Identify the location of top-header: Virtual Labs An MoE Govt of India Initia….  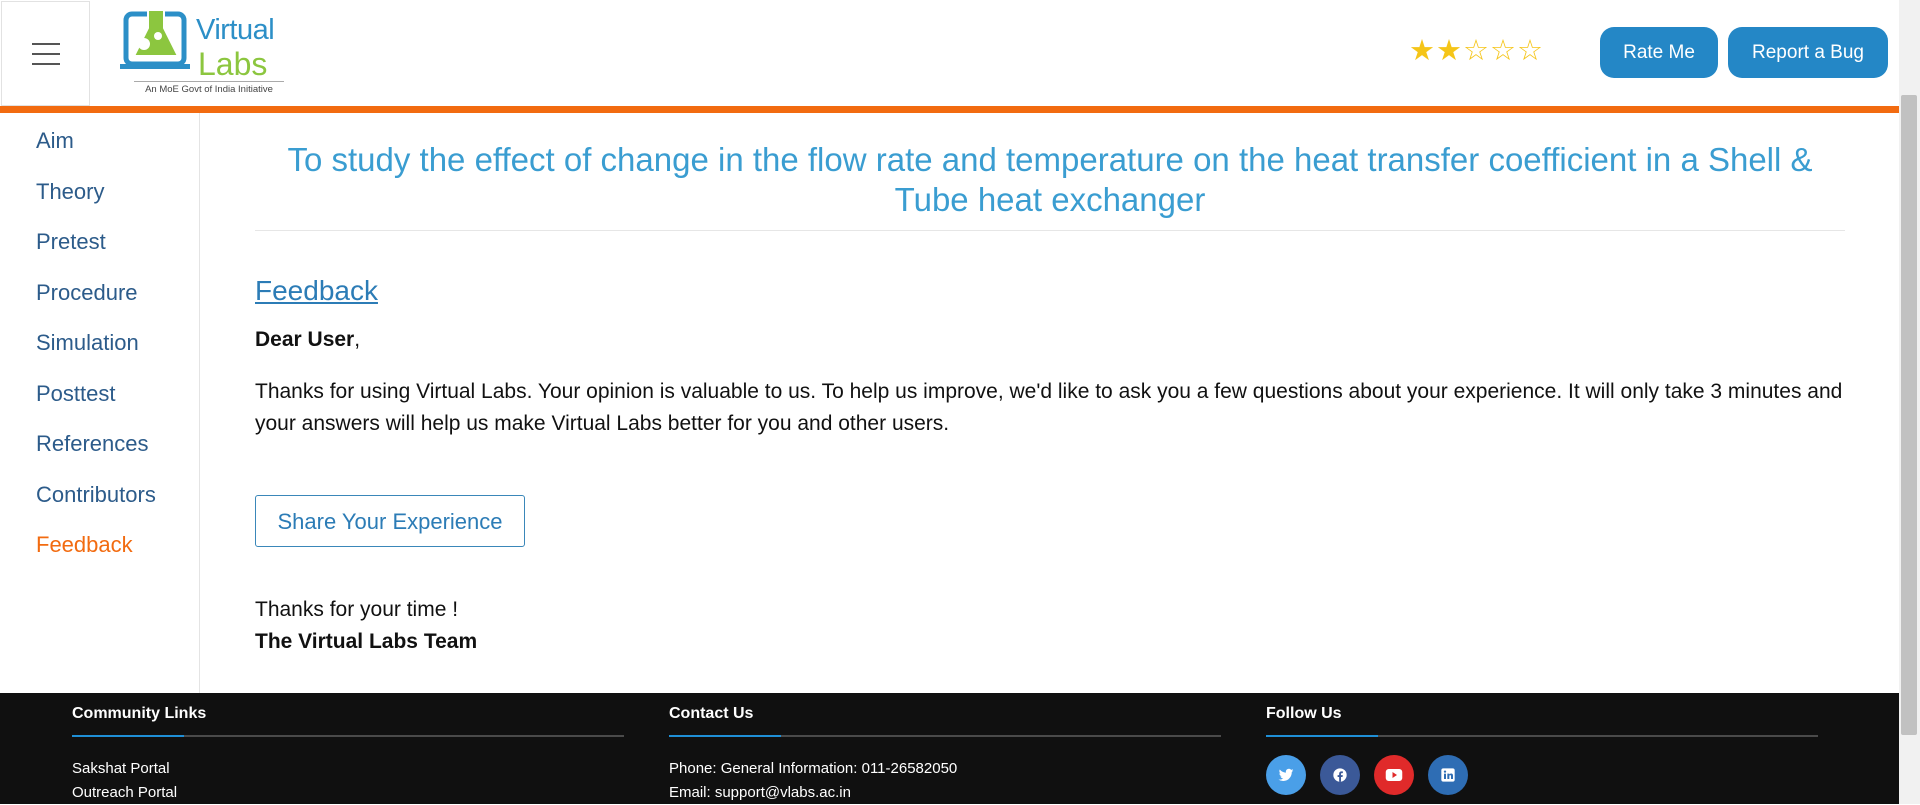
(949, 53).